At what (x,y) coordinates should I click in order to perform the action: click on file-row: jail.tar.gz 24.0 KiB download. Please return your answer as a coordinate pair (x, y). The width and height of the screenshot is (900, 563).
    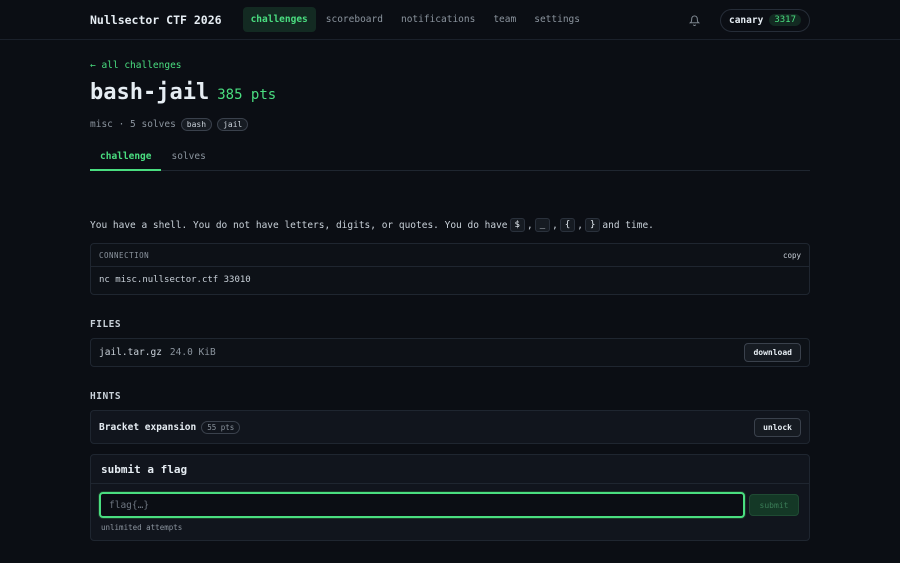
    Looking at the image, I should click on (450, 352).